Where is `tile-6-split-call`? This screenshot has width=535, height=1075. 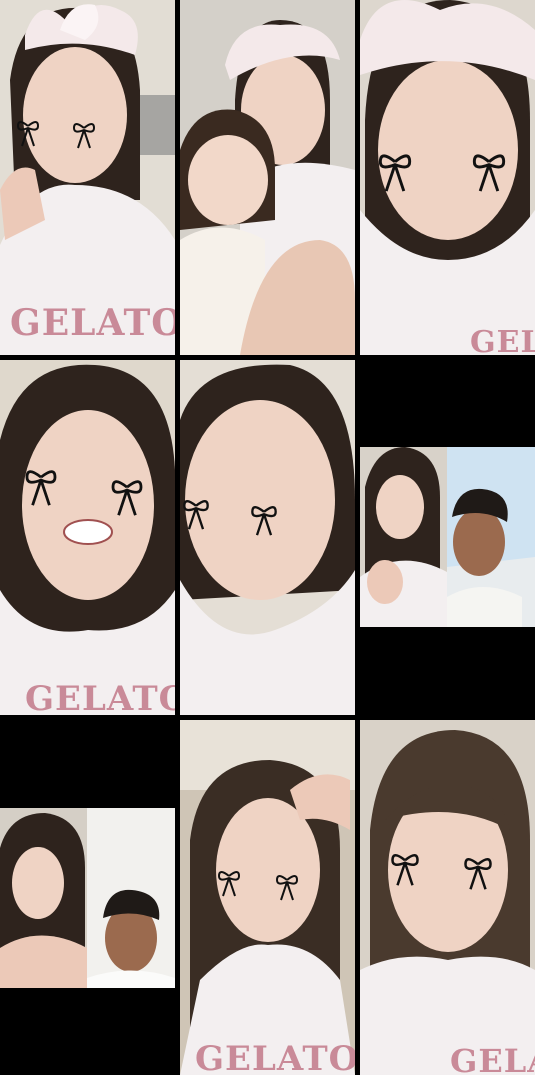 tile-6-split-call is located at coordinates (447, 537).